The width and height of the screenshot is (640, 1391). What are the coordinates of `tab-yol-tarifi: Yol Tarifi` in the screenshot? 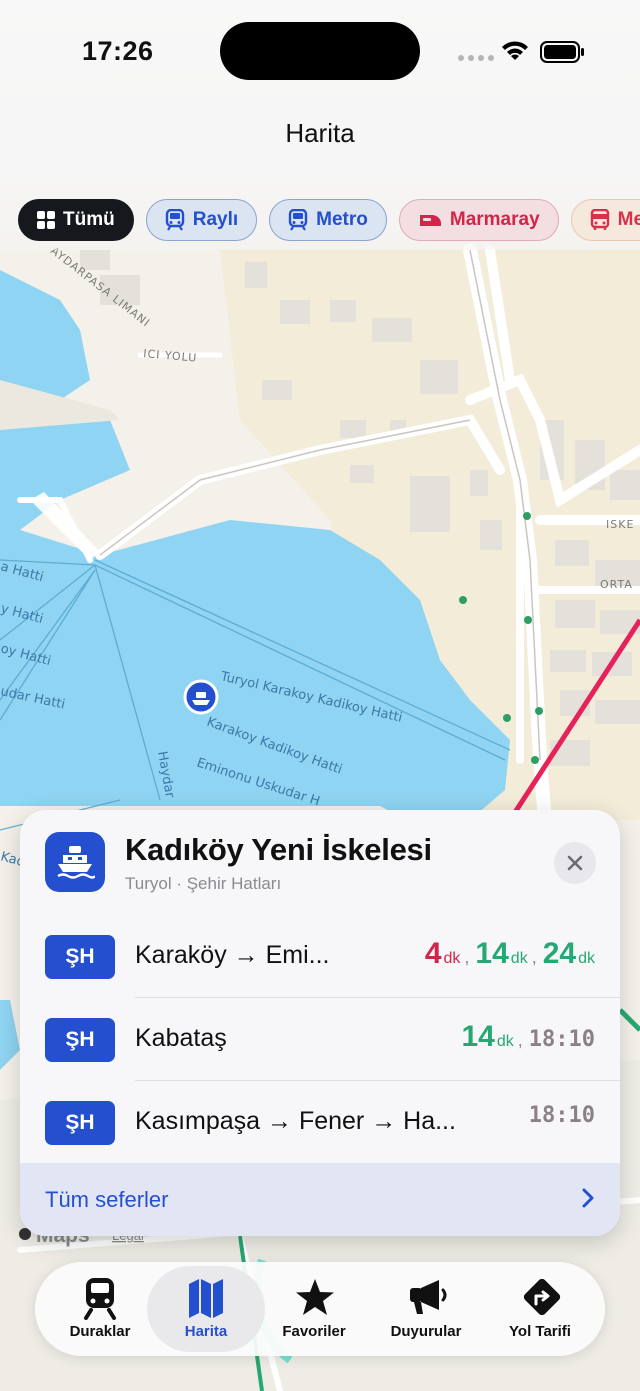 It's located at (540, 1309).